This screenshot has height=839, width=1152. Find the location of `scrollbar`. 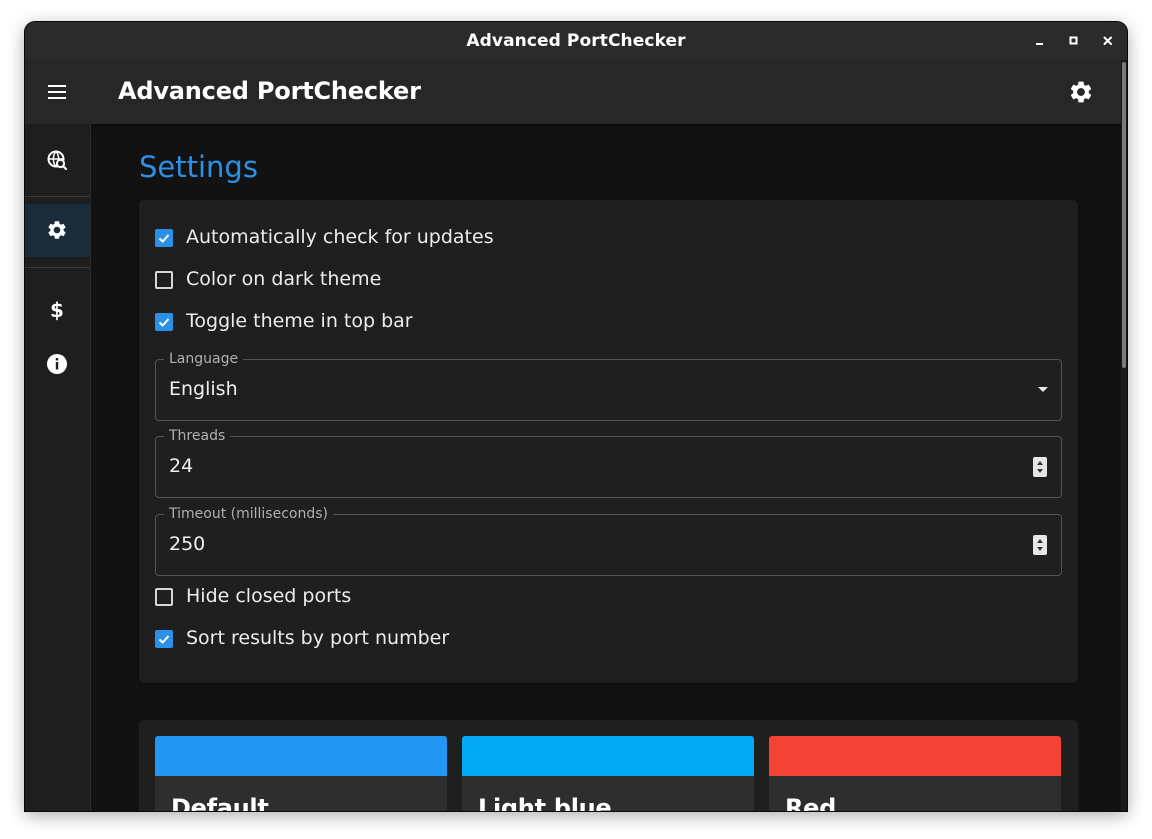

scrollbar is located at coordinates (1124, 435).